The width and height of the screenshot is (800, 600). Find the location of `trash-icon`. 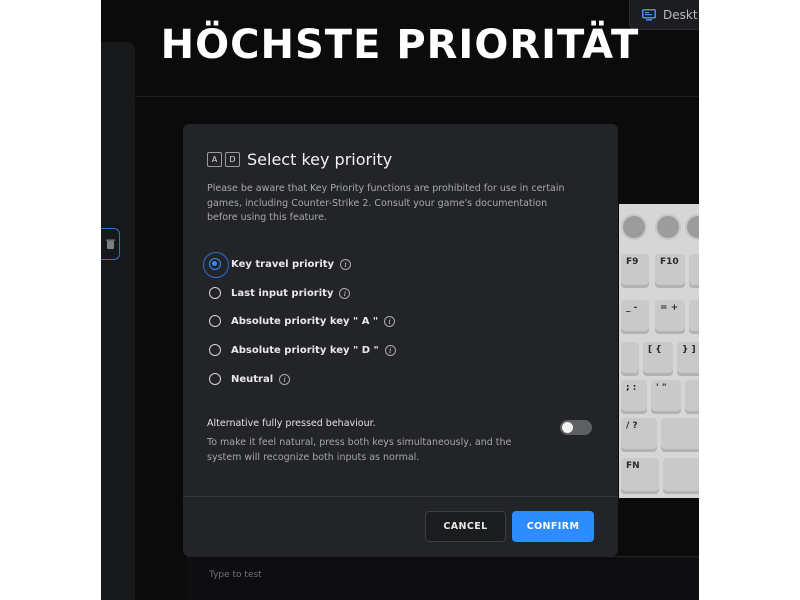

trash-icon is located at coordinates (110, 244).